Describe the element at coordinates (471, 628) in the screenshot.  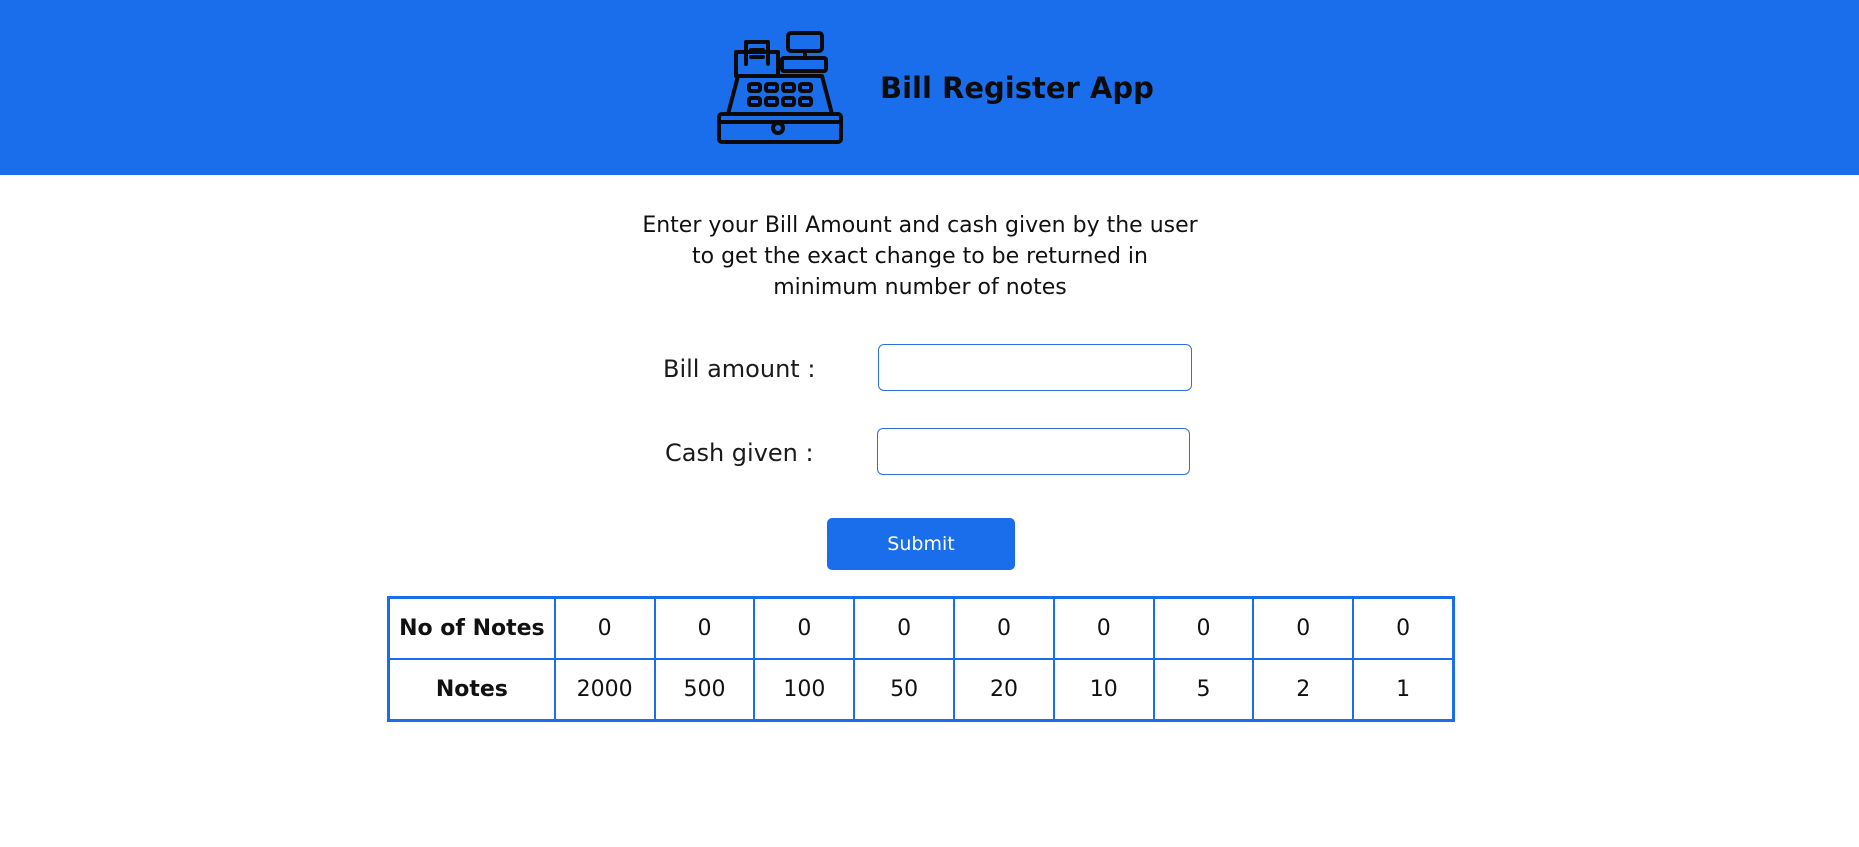
I see `row-header-no-of-notes: No of Notes` at that location.